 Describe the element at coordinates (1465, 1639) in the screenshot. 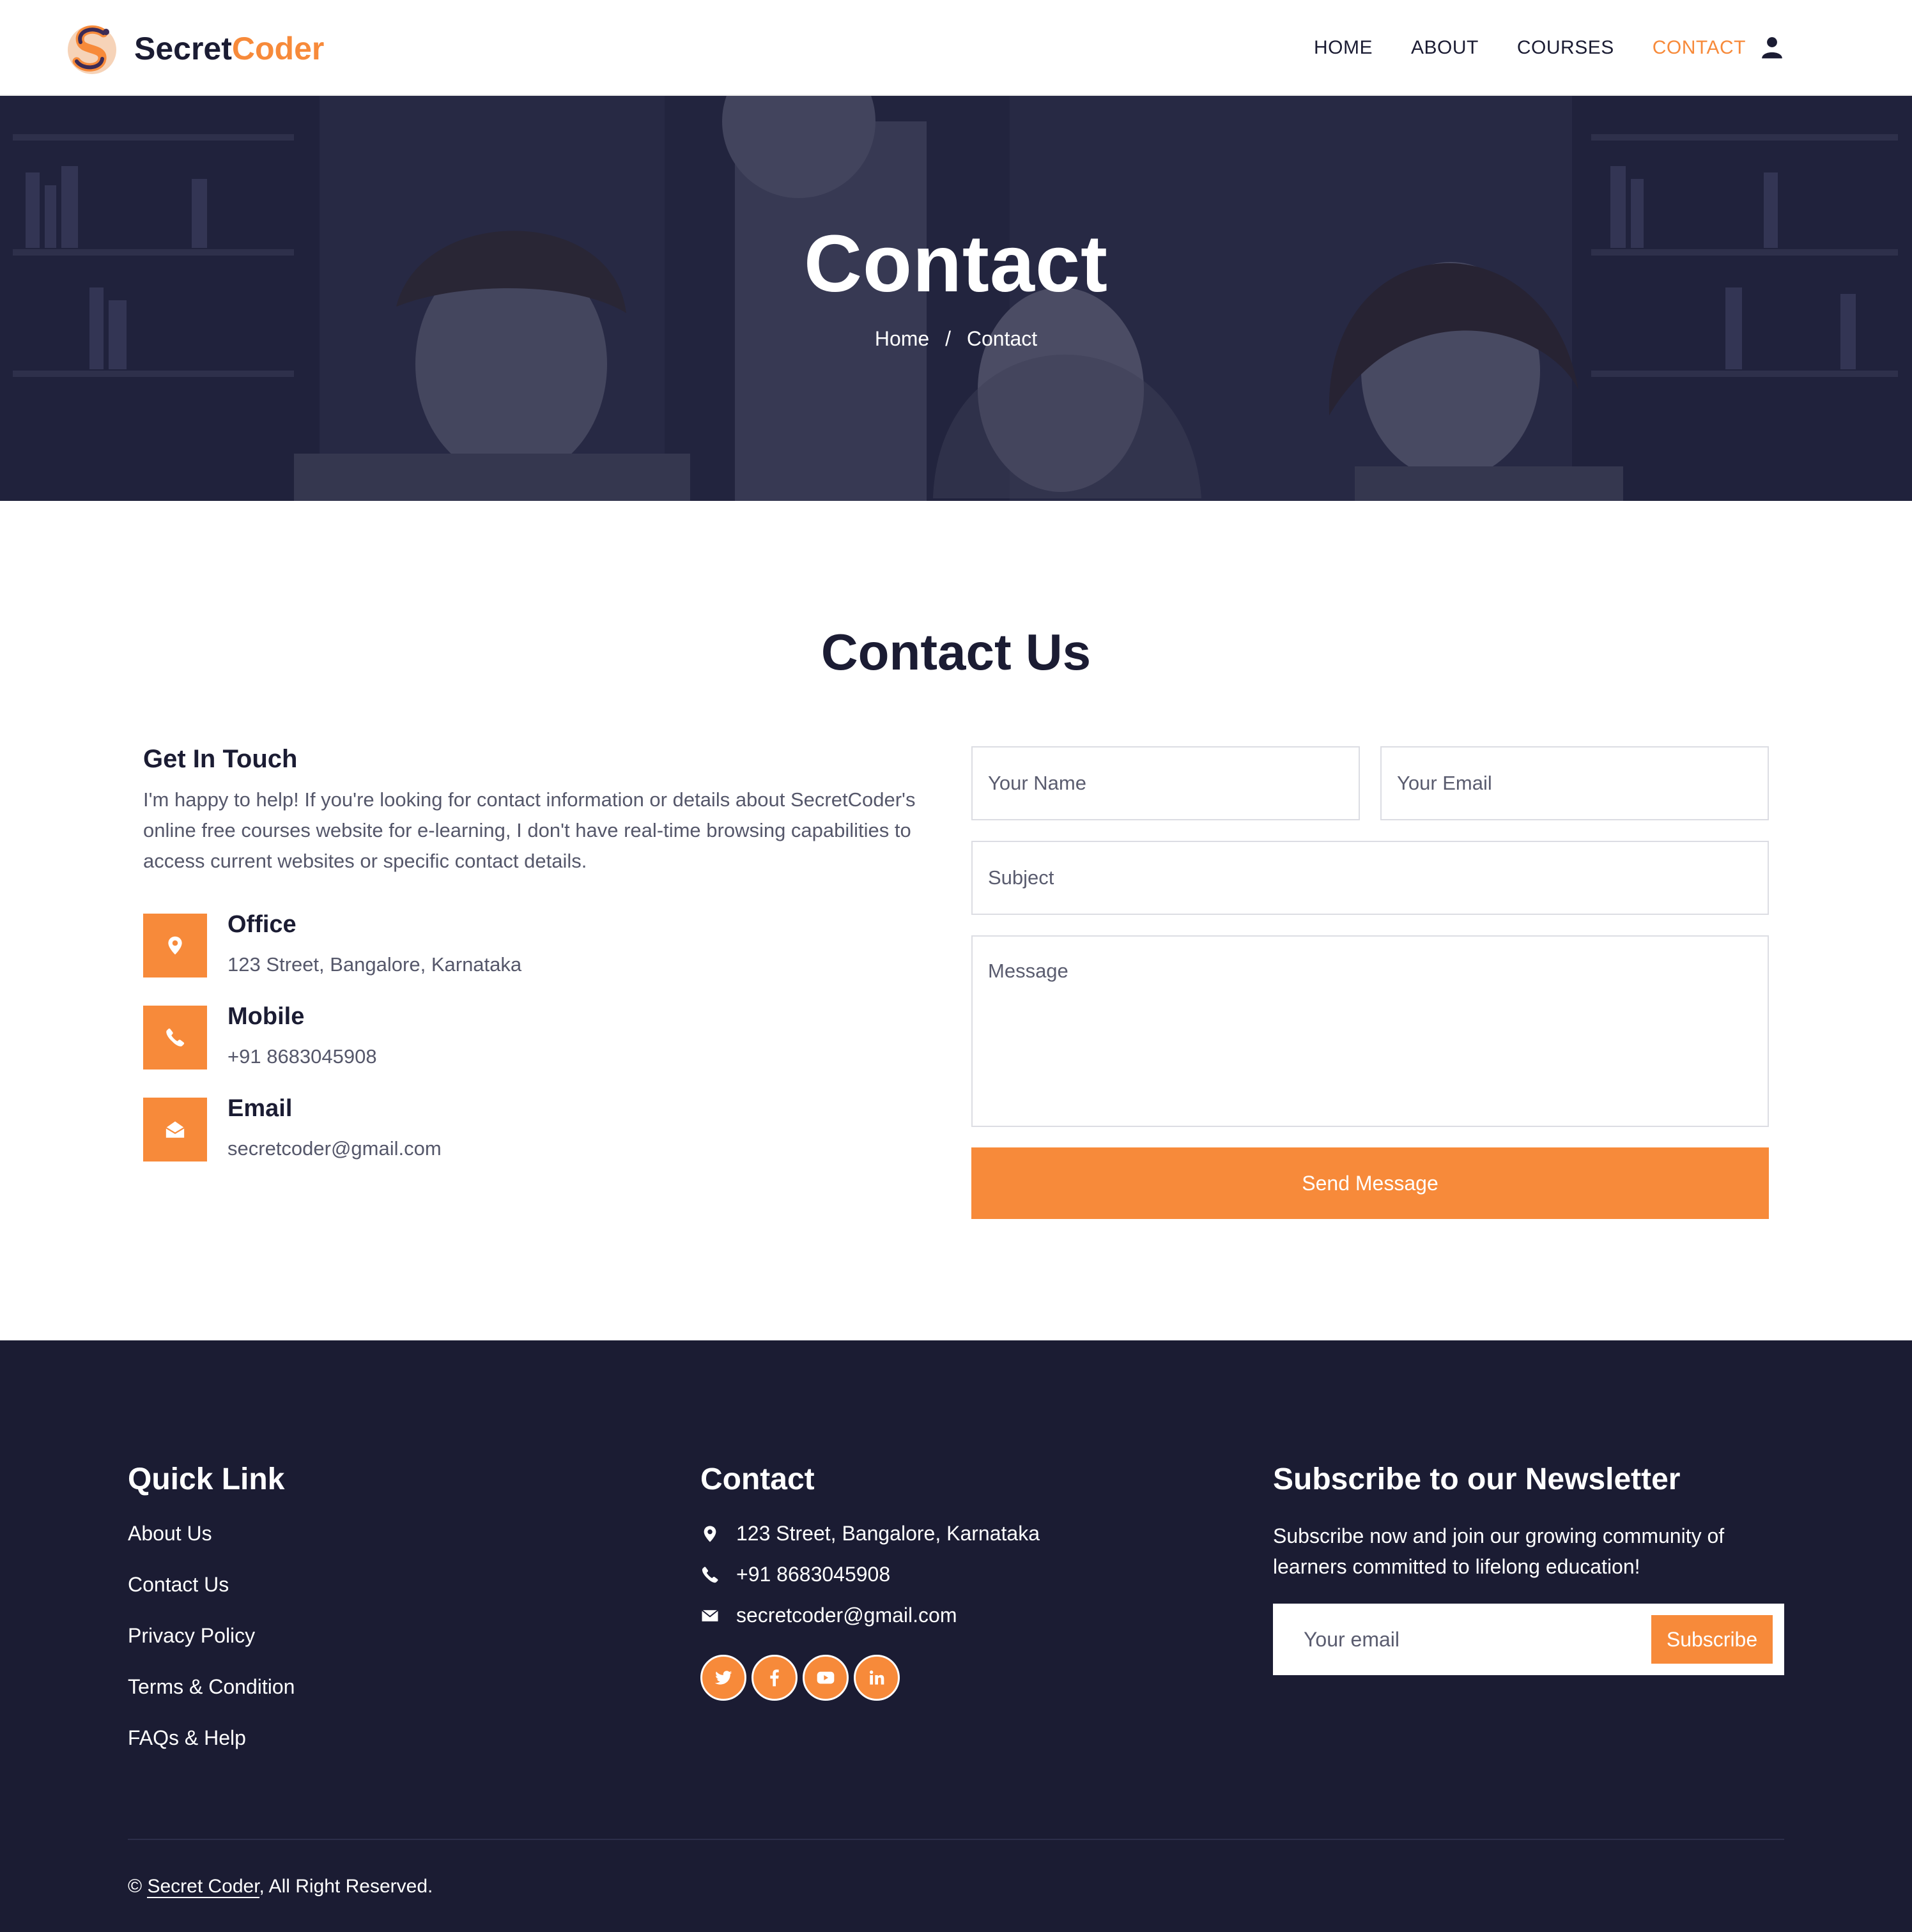

I see `newsletter-email-input` at that location.